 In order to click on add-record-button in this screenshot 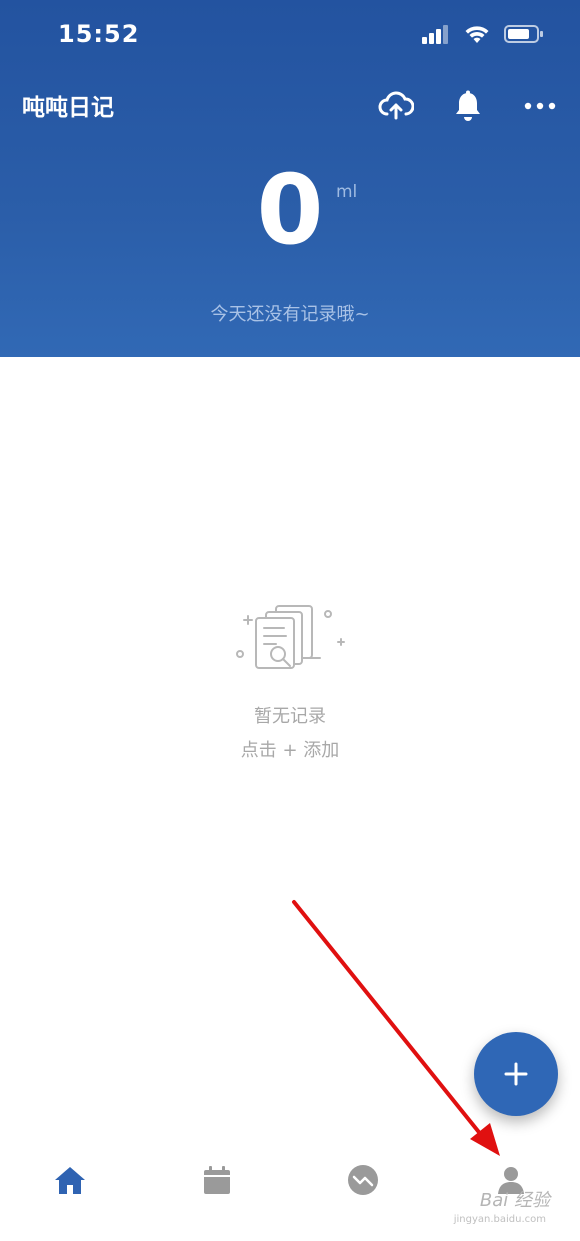, I will do `click(516, 1074)`.